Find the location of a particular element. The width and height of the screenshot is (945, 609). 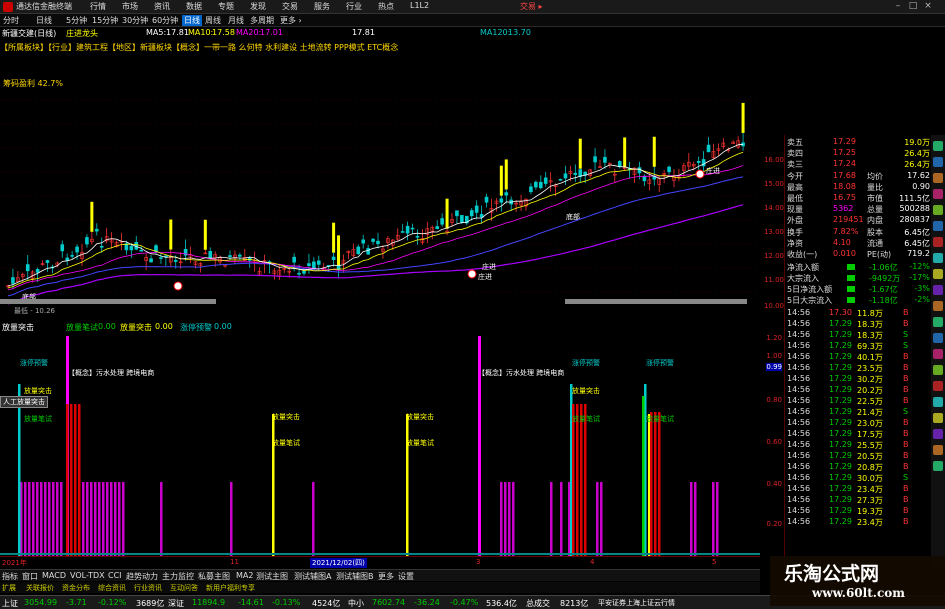

menu-item-data: 数据 is located at coordinates (194, 6).